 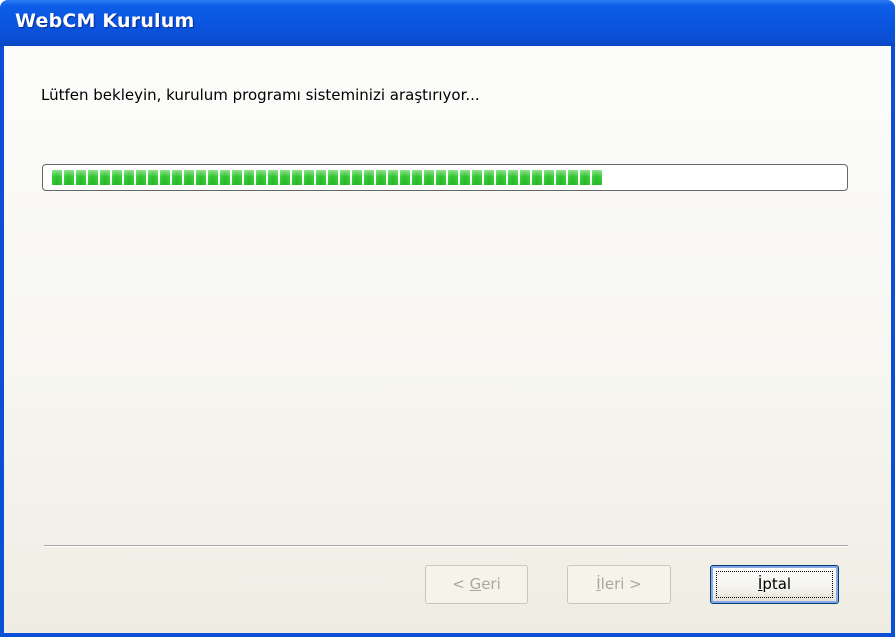 I want to click on progress-track, so click(x=444, y=177).